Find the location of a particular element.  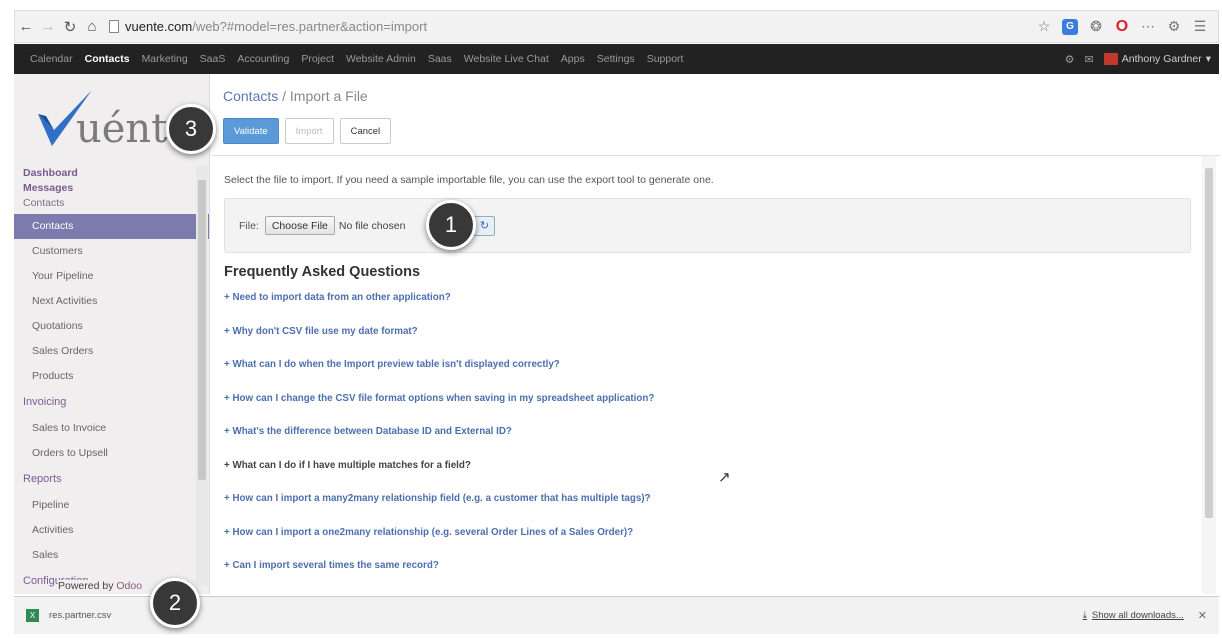

avatar is located at coordinates (1110, 59).